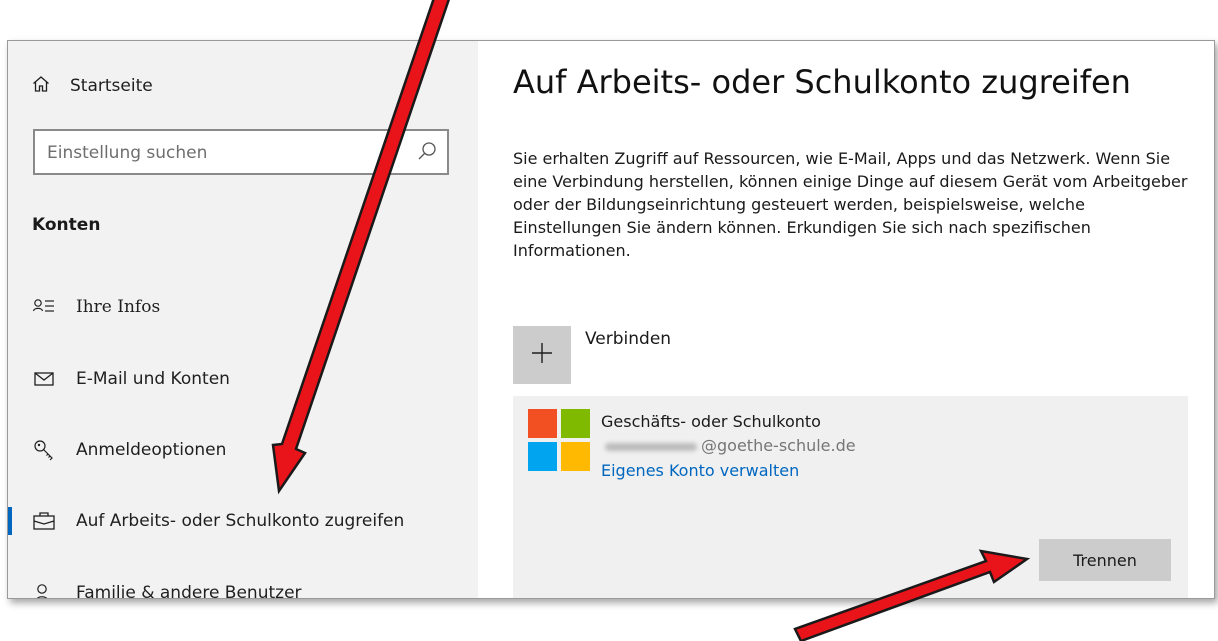 The height and width of the screenshot is (641, 1218). I want to click on sidebar-item-ihre-infos: Ihre Infos, so click(243, 307).